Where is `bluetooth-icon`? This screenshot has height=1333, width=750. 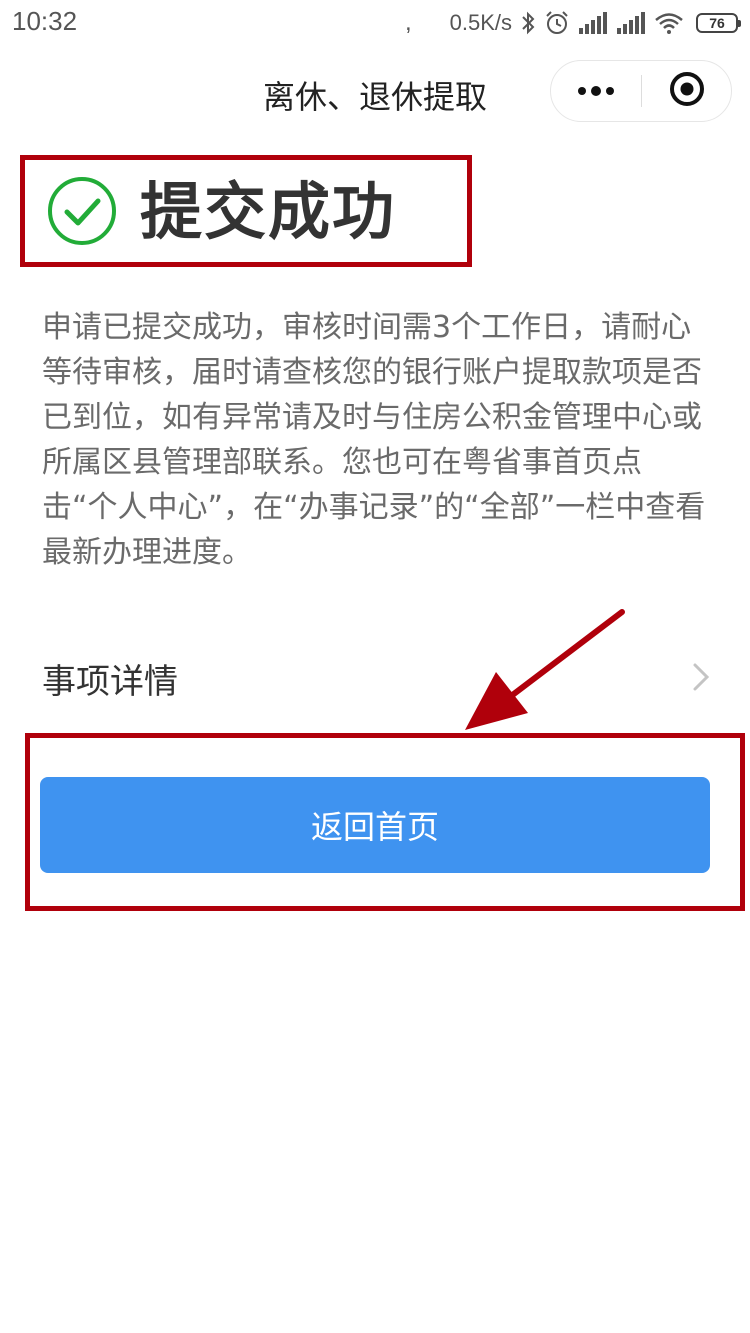 bluetooth-icon is located at coordinates (528, 23).